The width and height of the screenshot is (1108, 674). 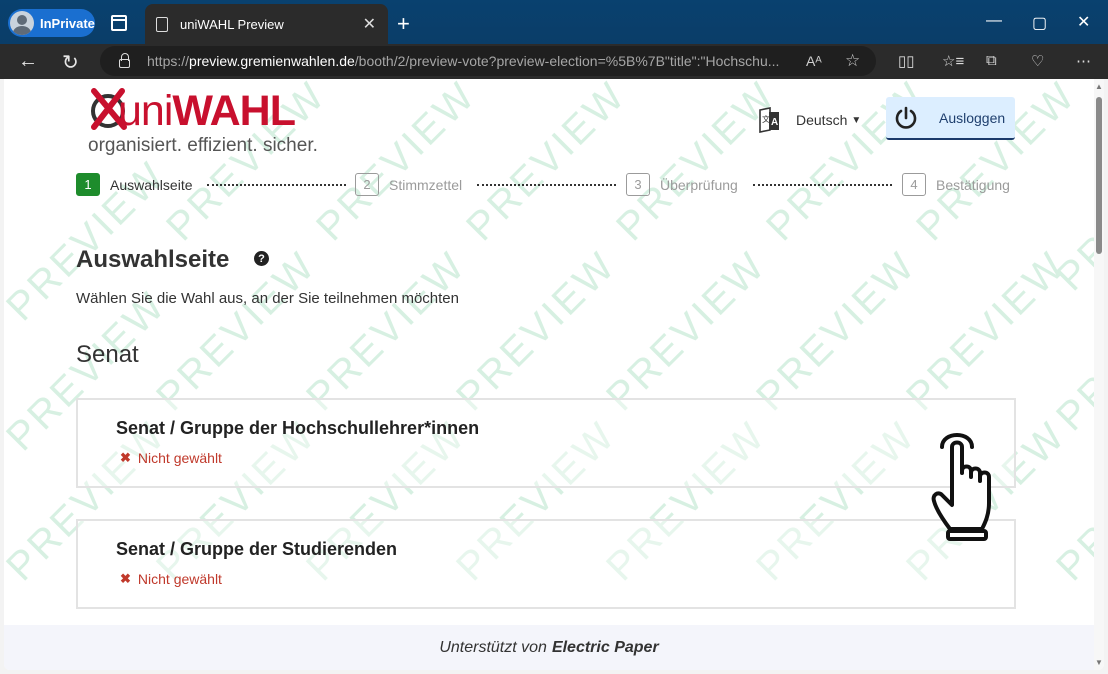 I want to click on window-close-icon: ✕, so click(x=1083, y=22).